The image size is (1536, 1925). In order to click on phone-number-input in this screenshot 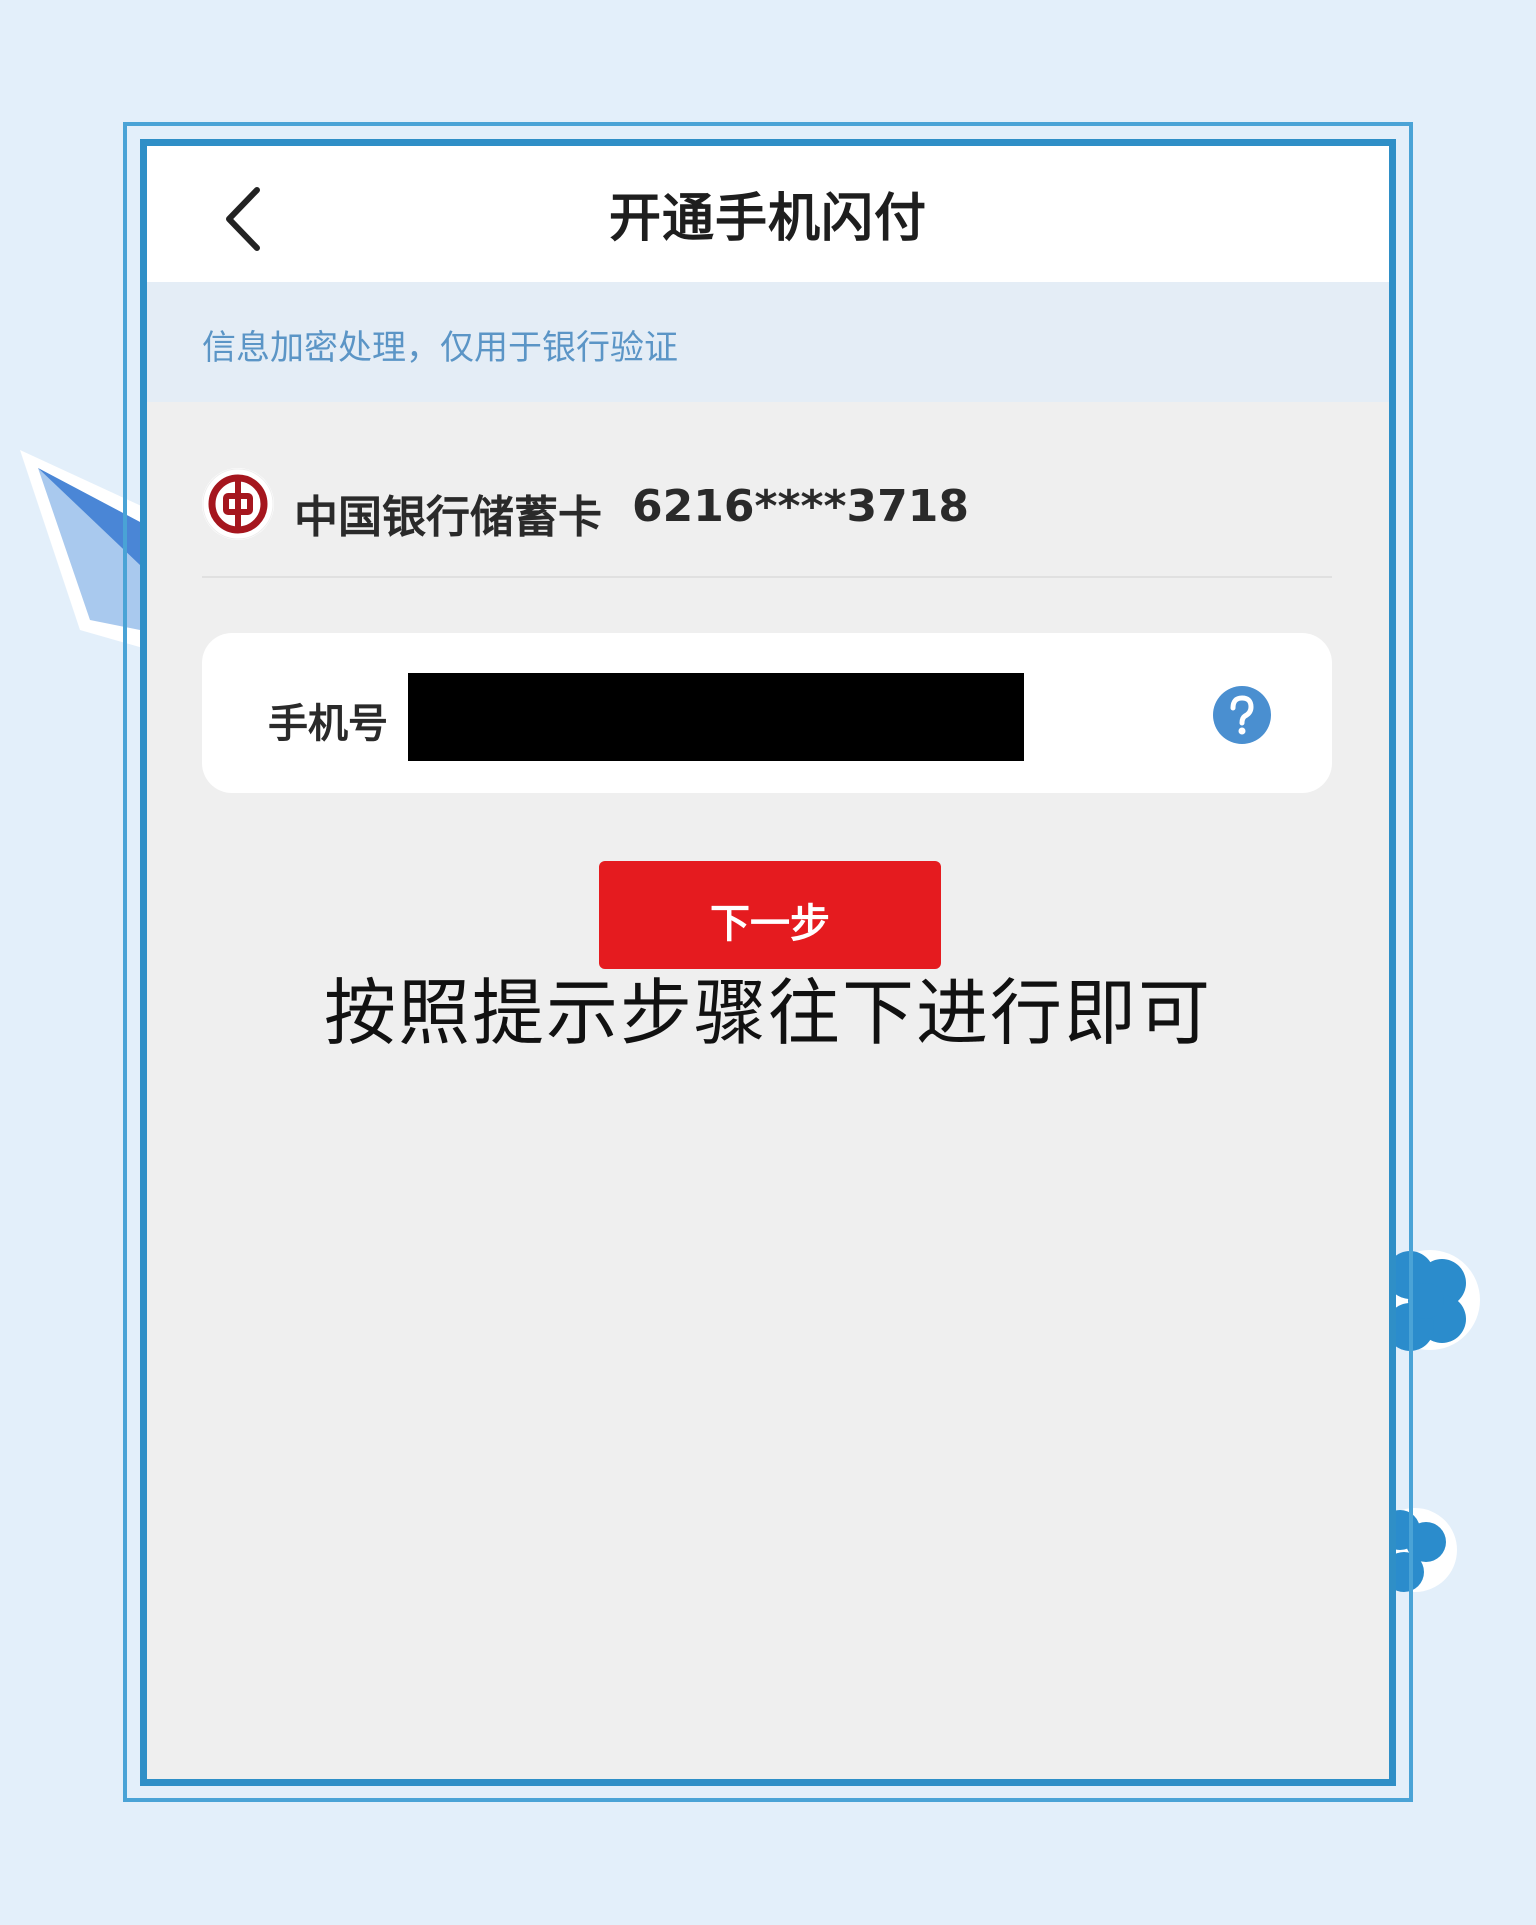, I will do `click(716, 717)`.